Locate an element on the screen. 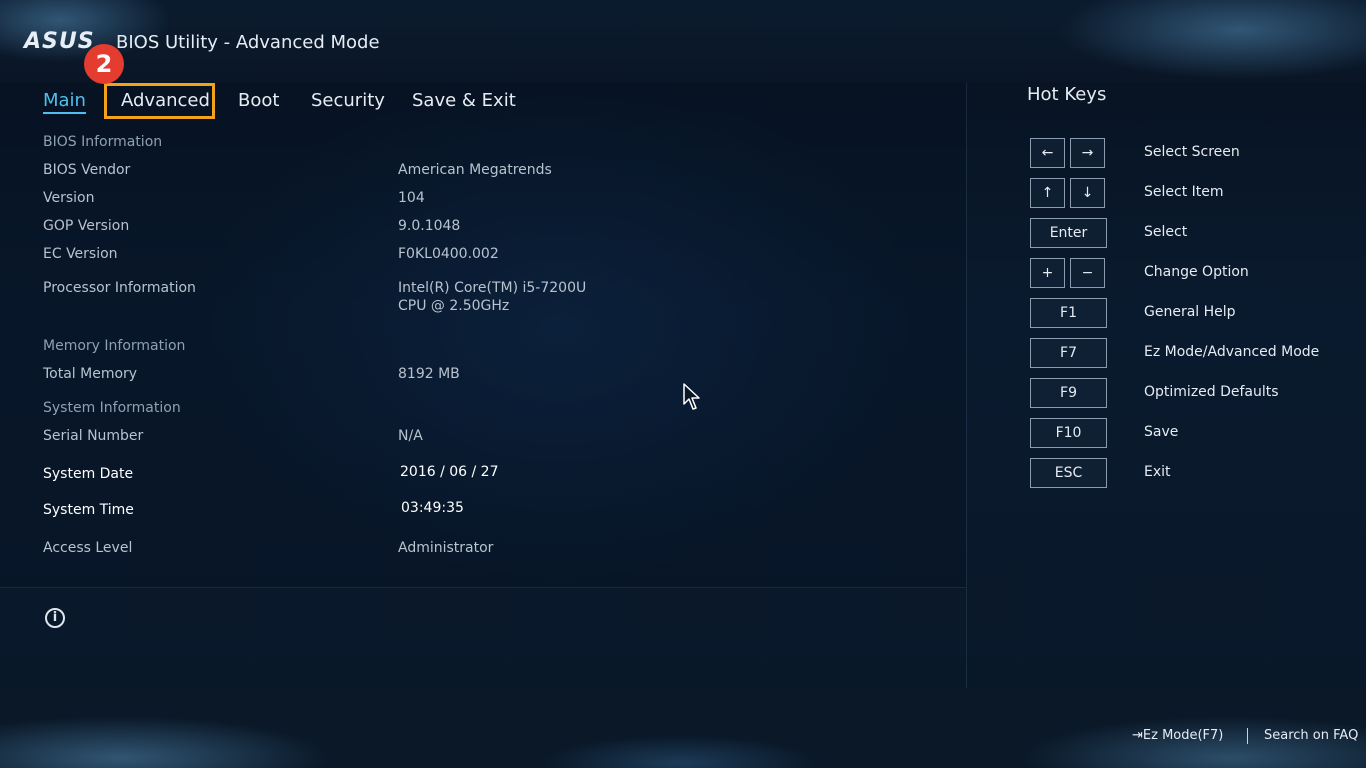 Image resolution: width=1366 pixels, height=768 pixels. search-faq-link: Search on FAQ is located at coordinates (1311, 735).